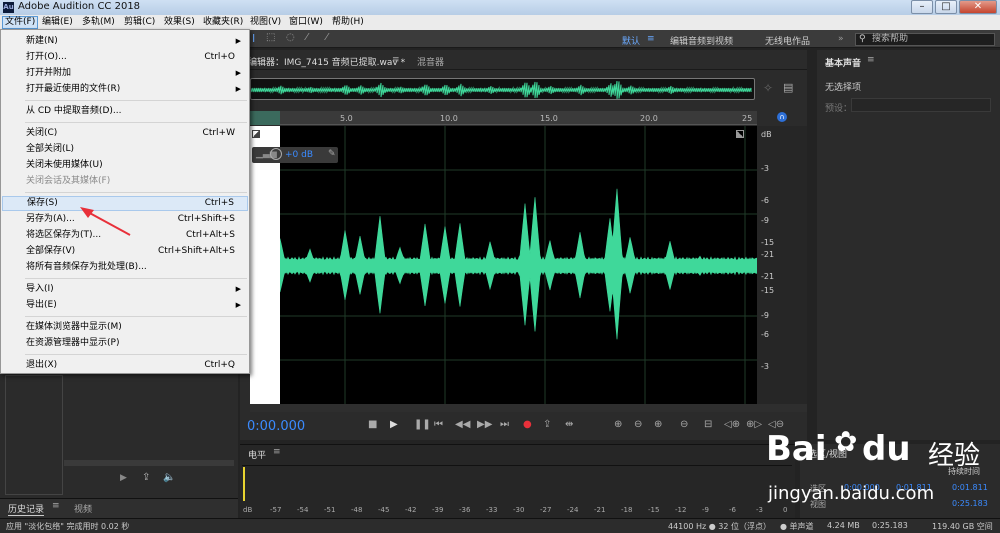 Image resolution: width=1000 pixels, height=533 pixels. What do you see at coordinates (125, 57) in the screenshot?
I see `file-menu-item: 打开(O)... Ctrl+O` at bounding box center [125, 57].